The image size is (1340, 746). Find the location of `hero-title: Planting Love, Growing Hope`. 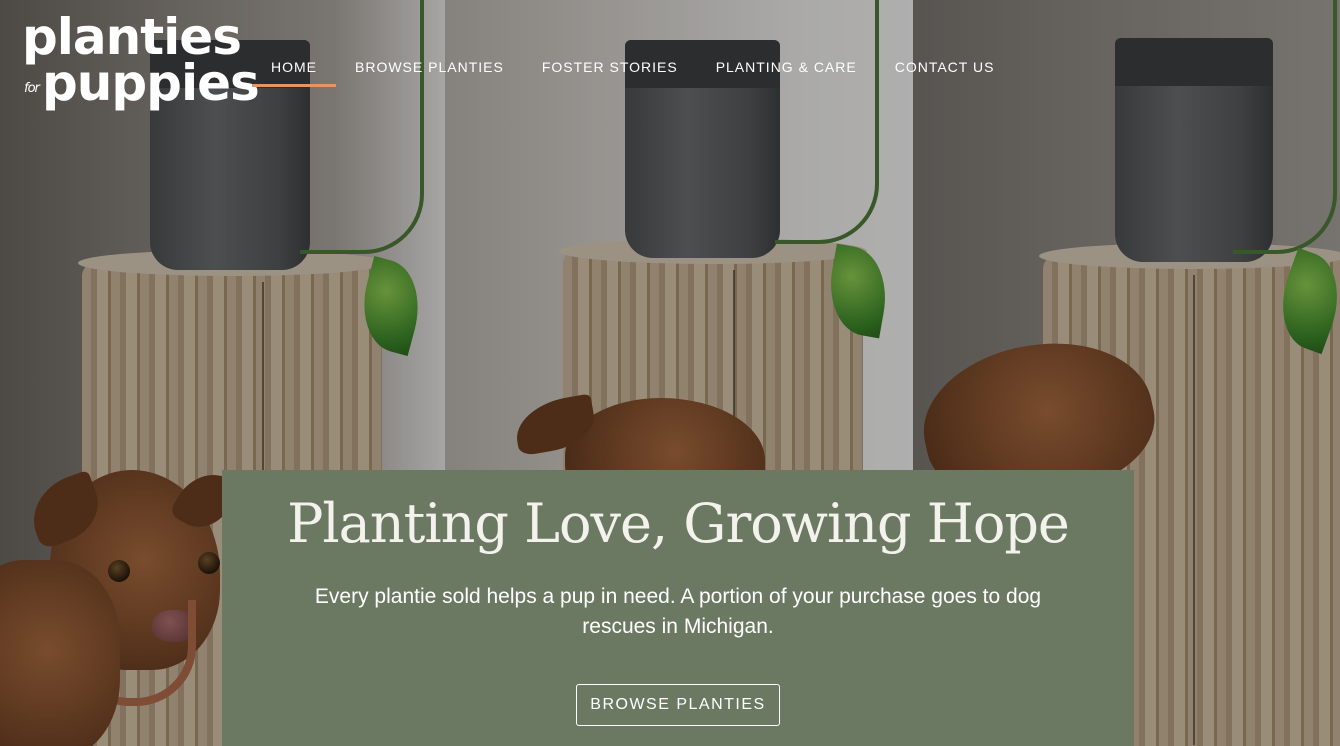

hero-title: Planting Love, Growing Hope is located at coordinates (678, 523).